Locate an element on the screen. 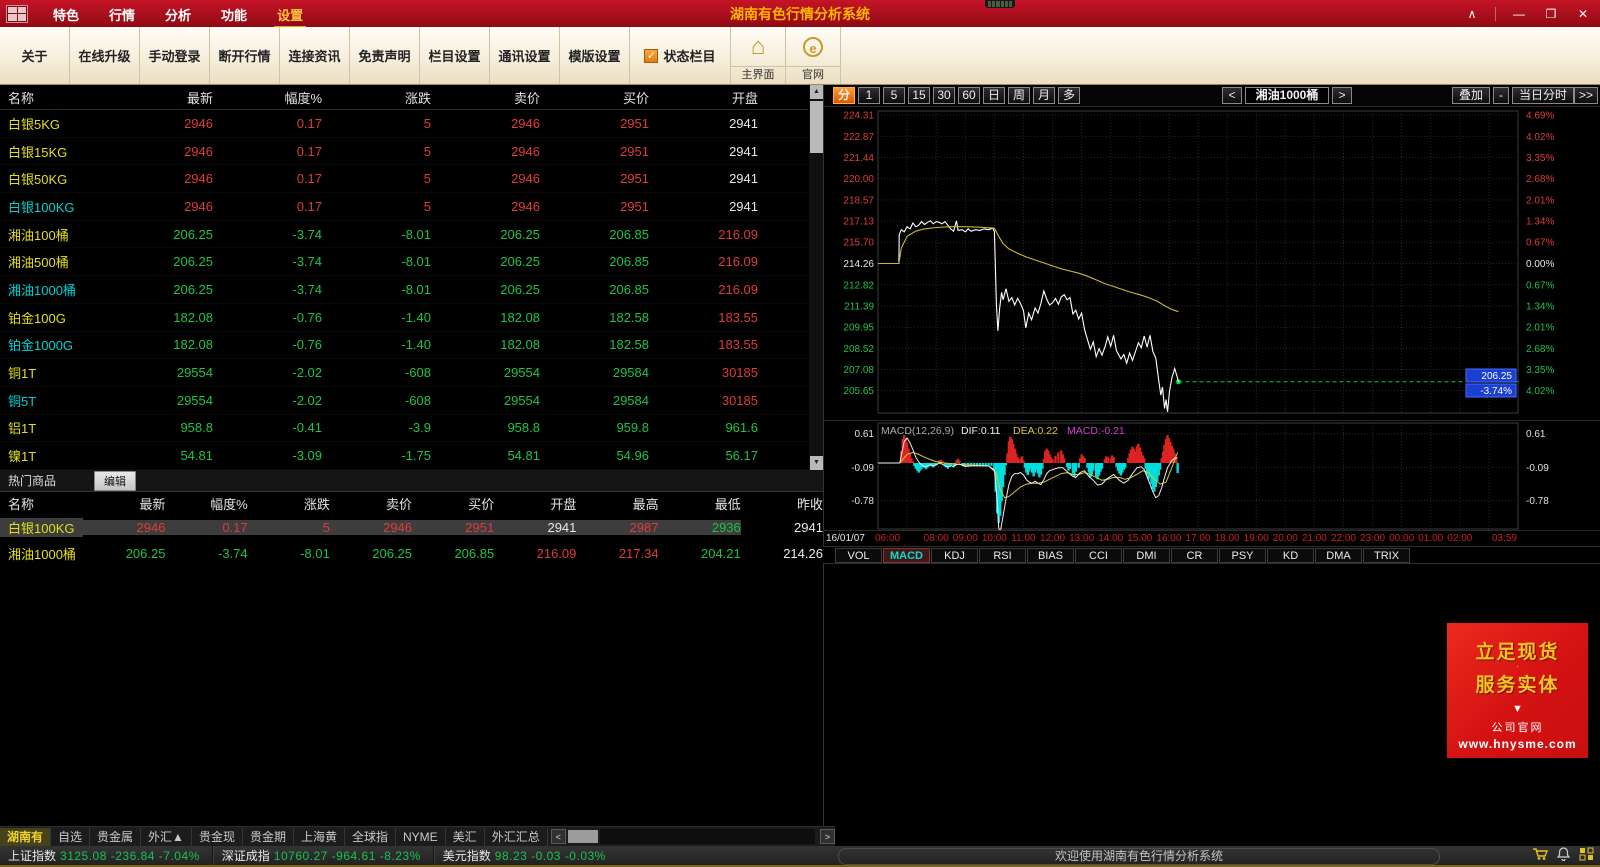  status-bar-checkbox: ✓ 状态栏目 is located at coordinates (680, 55).